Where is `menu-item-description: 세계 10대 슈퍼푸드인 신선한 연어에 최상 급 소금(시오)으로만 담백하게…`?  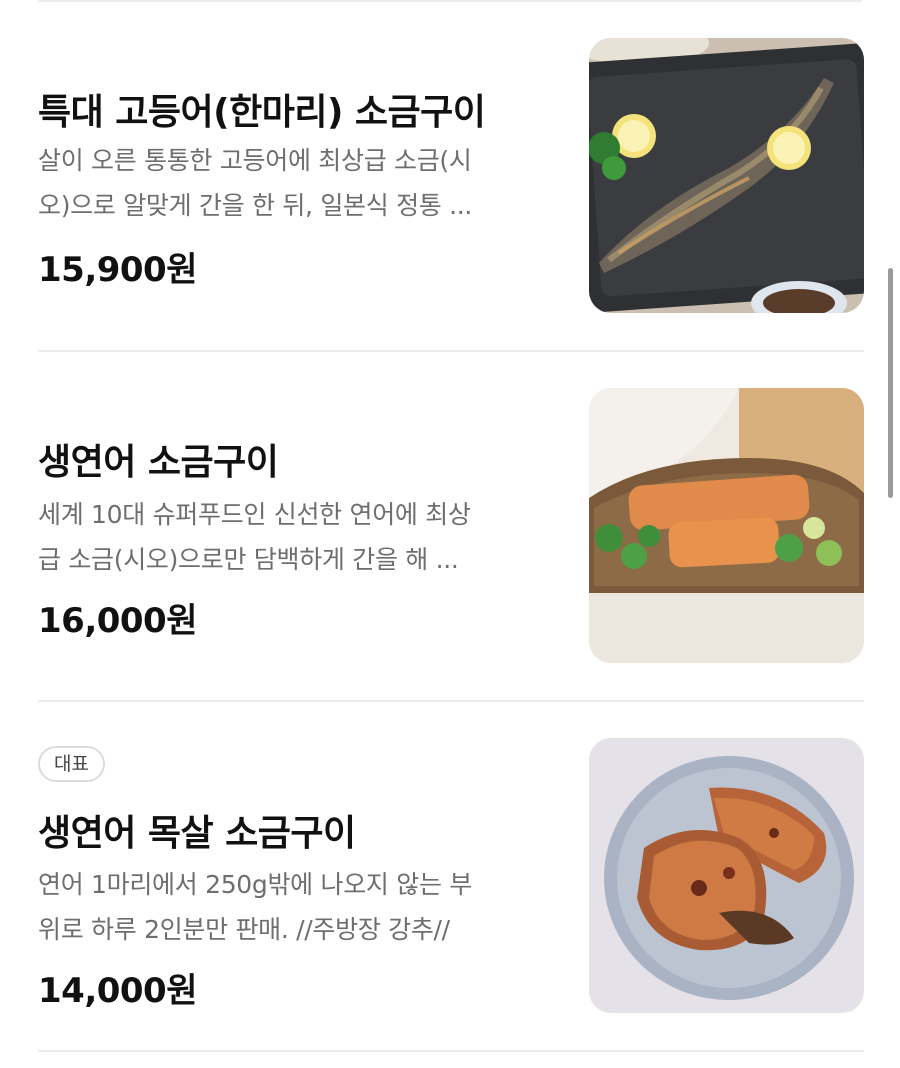 menu-item-description: 세계 10대 슈퍼푸드인 신선한 연어에 최상 급 소금(시오)으로만 담백하게… is located at coordinates (293, 537).